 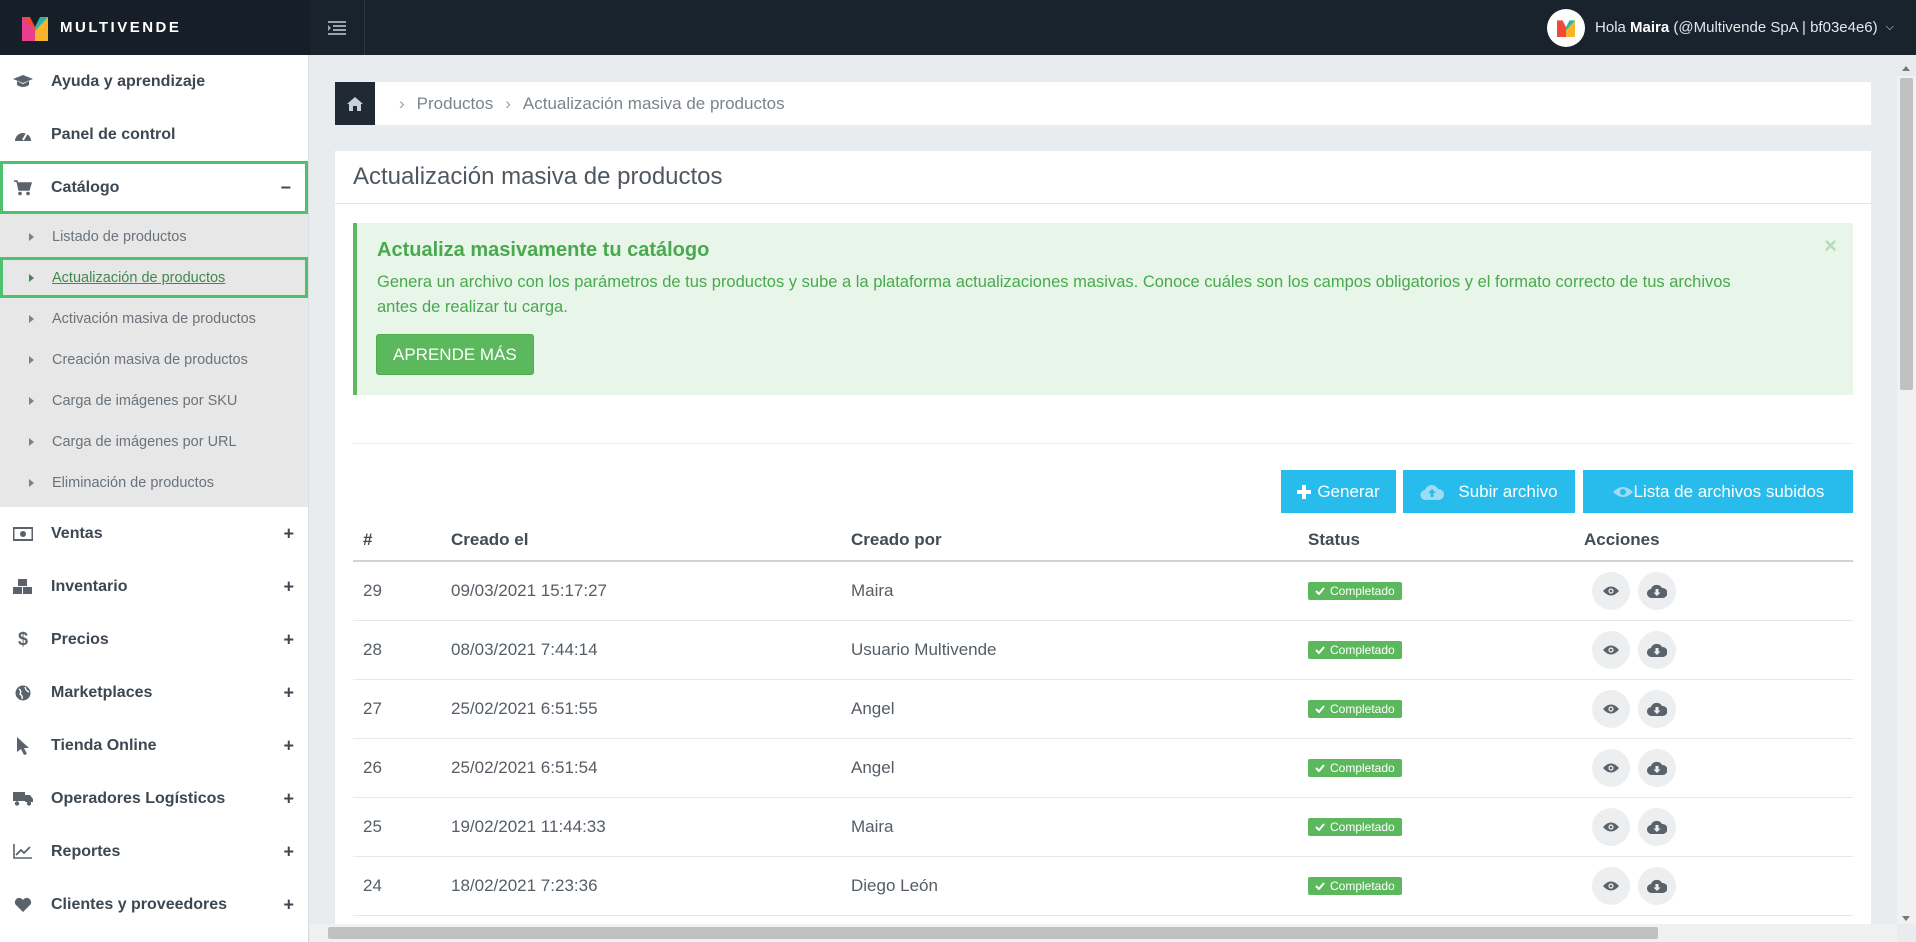 What do you see at coordinates (1334, 539) in the screenshot?
I see `column-header-status: Status` at bounding box center [1334, 539].